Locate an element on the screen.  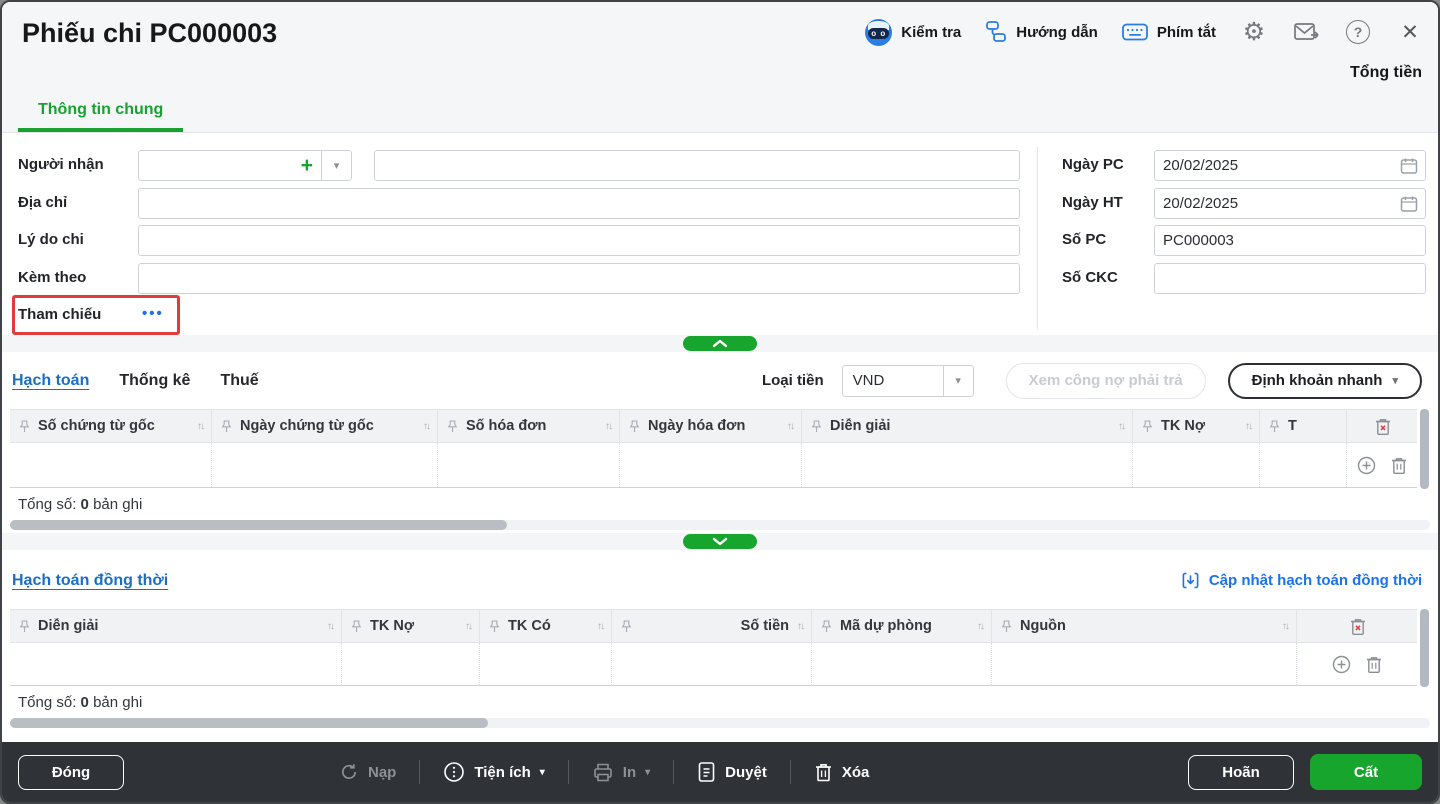
col-ngay-chung-tu-goc: Ngày chứng từ gốc ↑↓ is located at coordinates (325, 426).